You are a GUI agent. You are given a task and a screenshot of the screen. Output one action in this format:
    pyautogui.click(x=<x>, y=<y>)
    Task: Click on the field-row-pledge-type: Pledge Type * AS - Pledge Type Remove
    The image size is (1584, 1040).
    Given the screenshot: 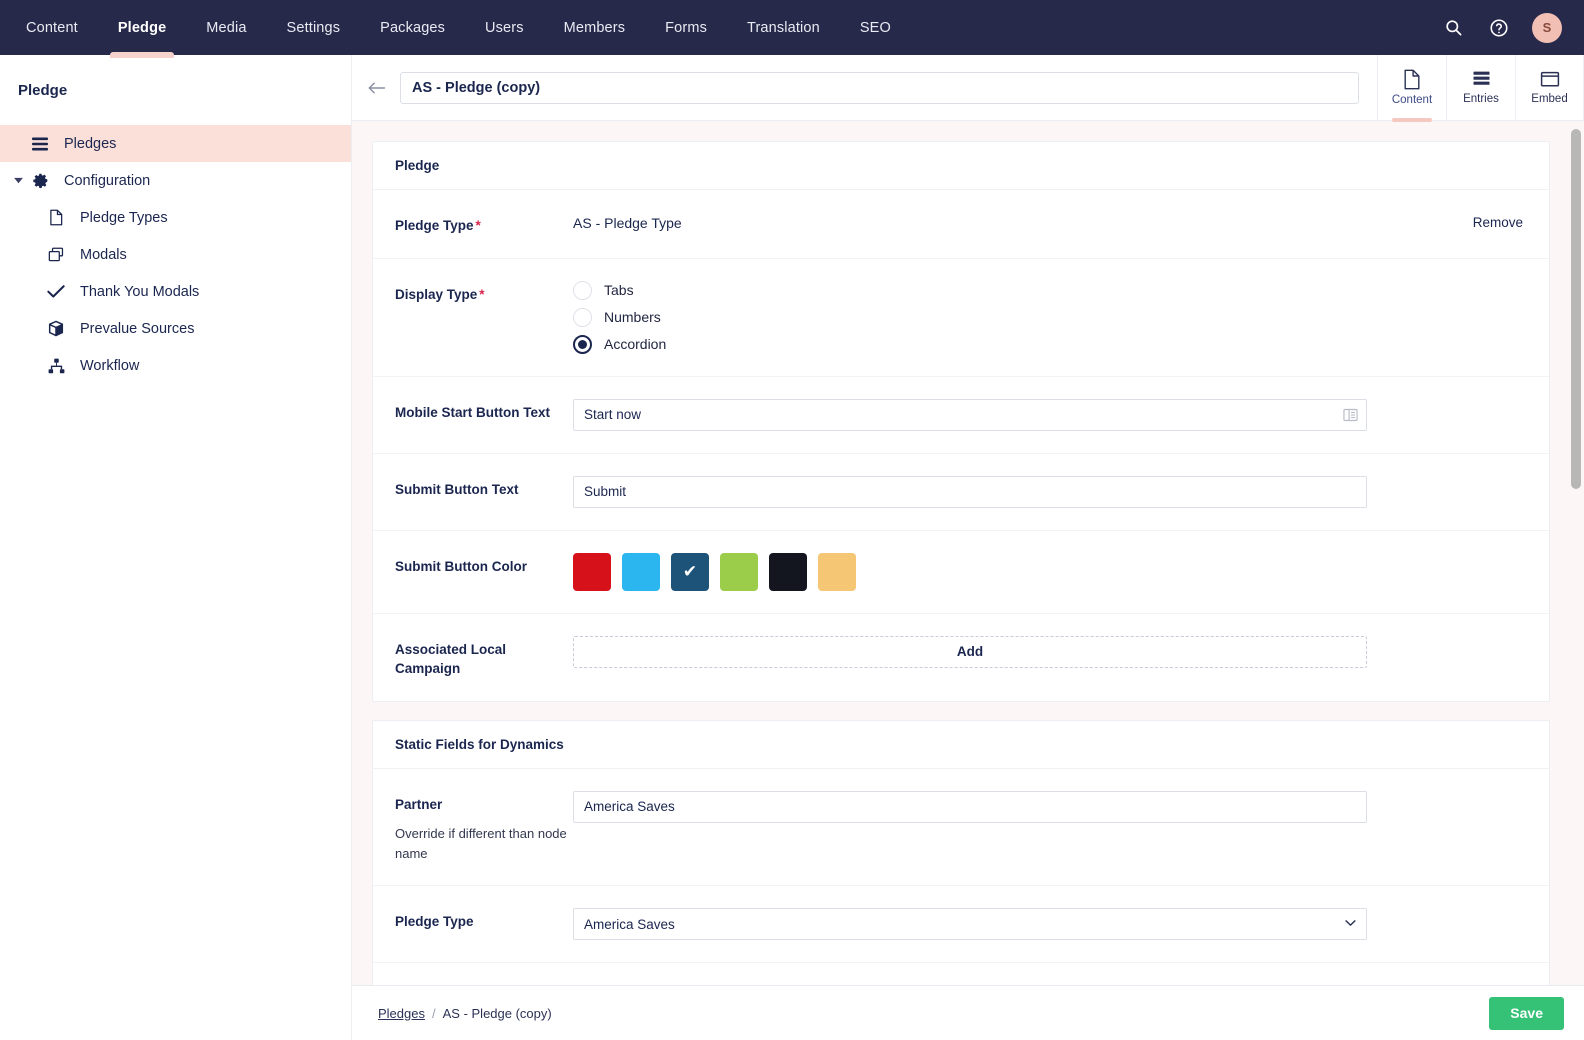 What is the action you would take?
    pyautogui.click(x=961, y=224)
    